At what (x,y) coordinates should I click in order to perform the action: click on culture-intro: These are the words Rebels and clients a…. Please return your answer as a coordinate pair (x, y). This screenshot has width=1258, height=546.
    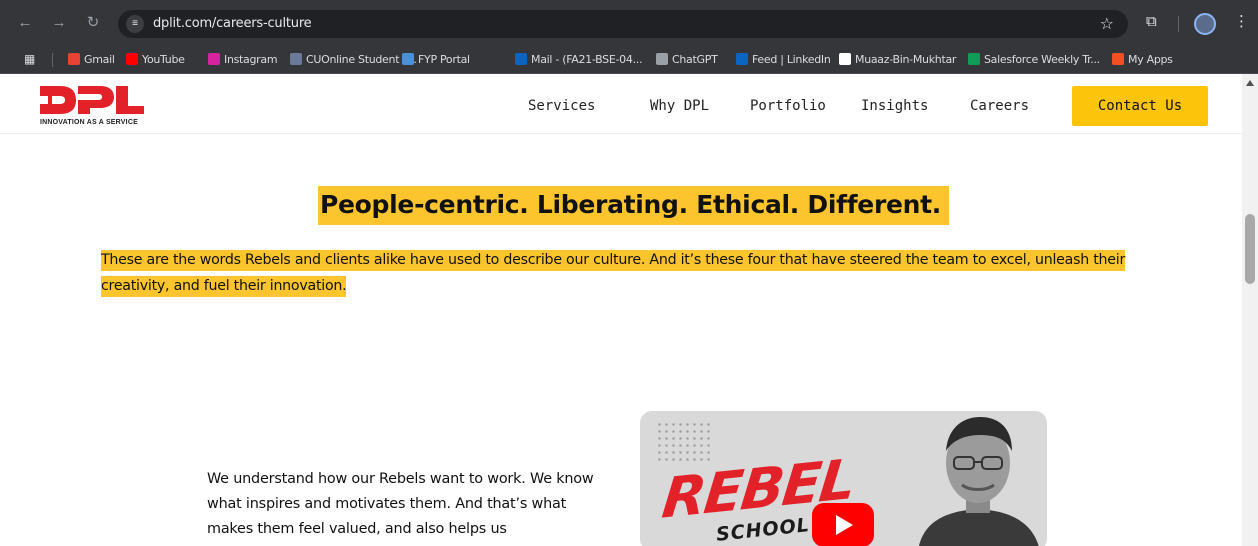
    Looking at the image, I should click on (616, 273).